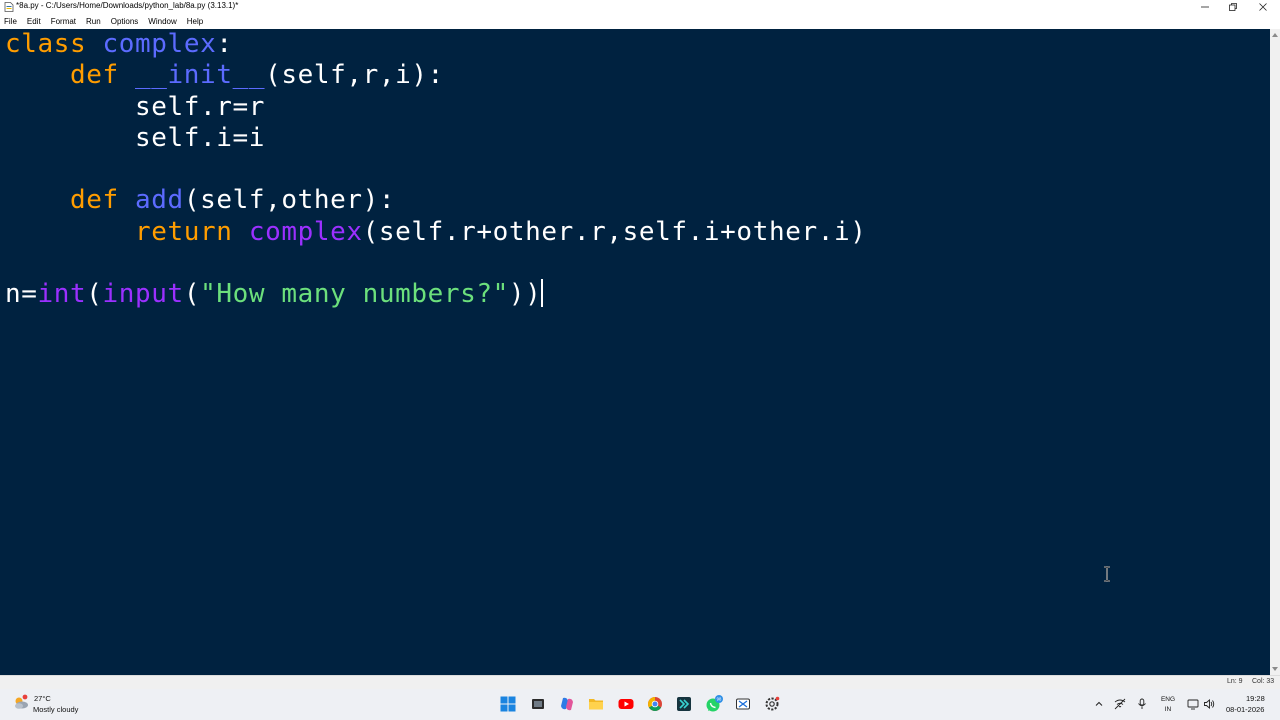  What do you see at coordinates (1275, 352) in the screenshot?
I see `vertical-scrollbar` at bounding box center [1275, 352].